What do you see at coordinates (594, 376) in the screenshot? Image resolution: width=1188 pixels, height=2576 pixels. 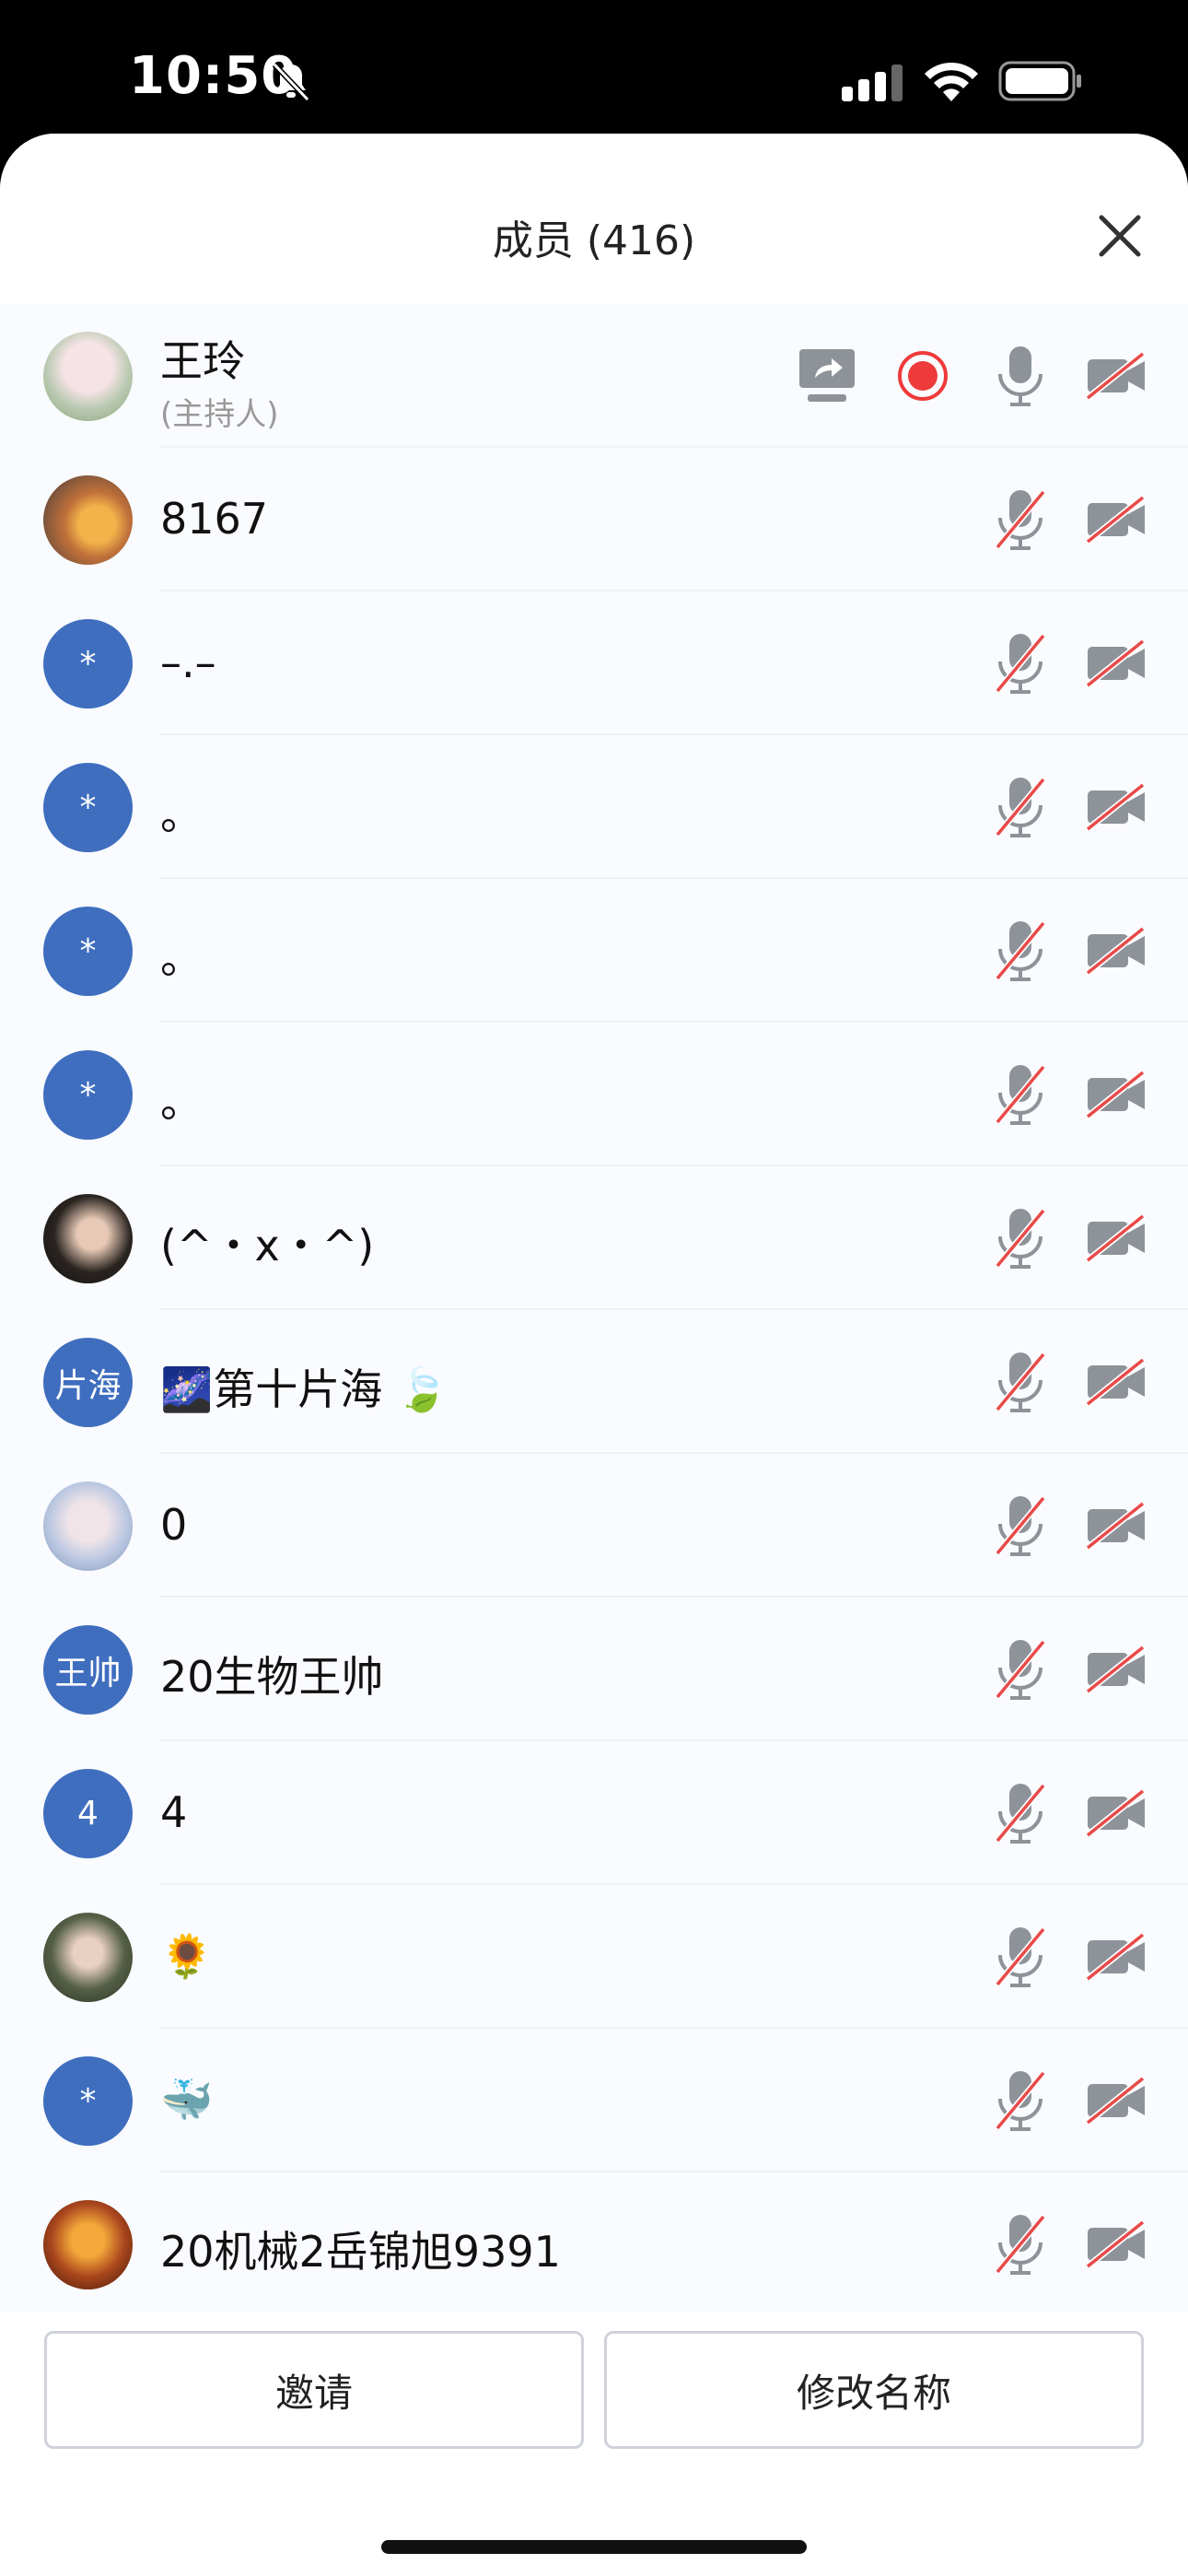 I see `member-row: 王玲 (主持人)` at bounding box center [594, 376].